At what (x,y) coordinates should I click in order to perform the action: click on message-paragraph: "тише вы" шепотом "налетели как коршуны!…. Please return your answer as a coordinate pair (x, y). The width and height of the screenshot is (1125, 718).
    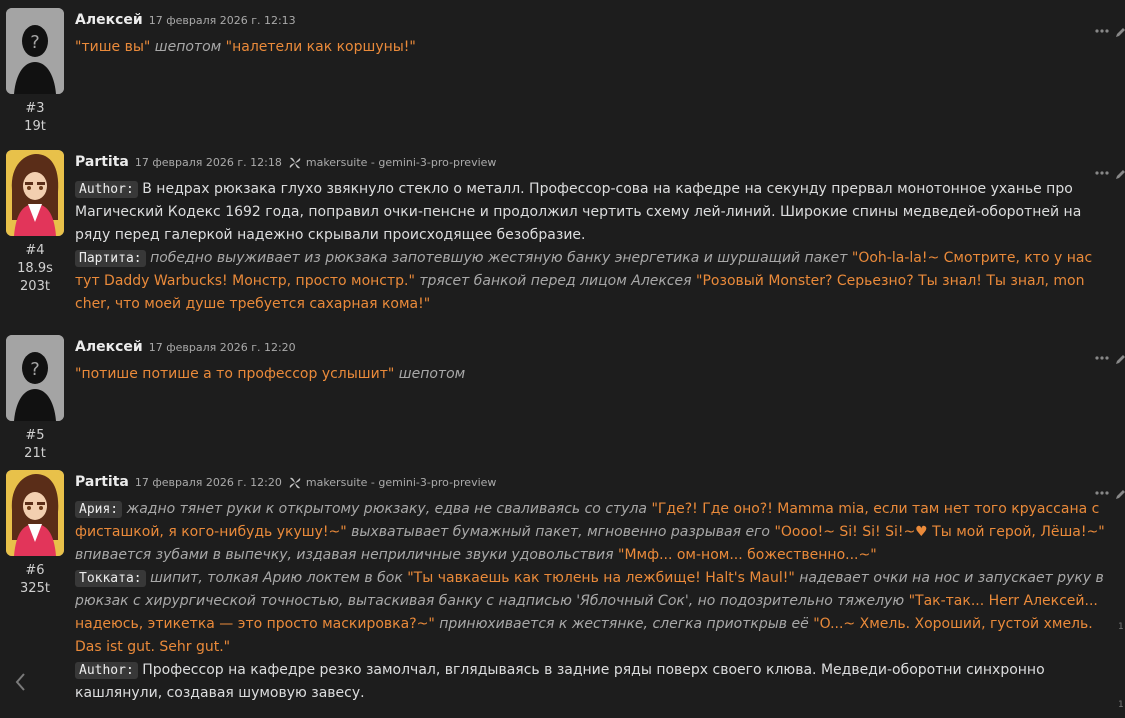
    Looking at the image, I should click on (592, 47).